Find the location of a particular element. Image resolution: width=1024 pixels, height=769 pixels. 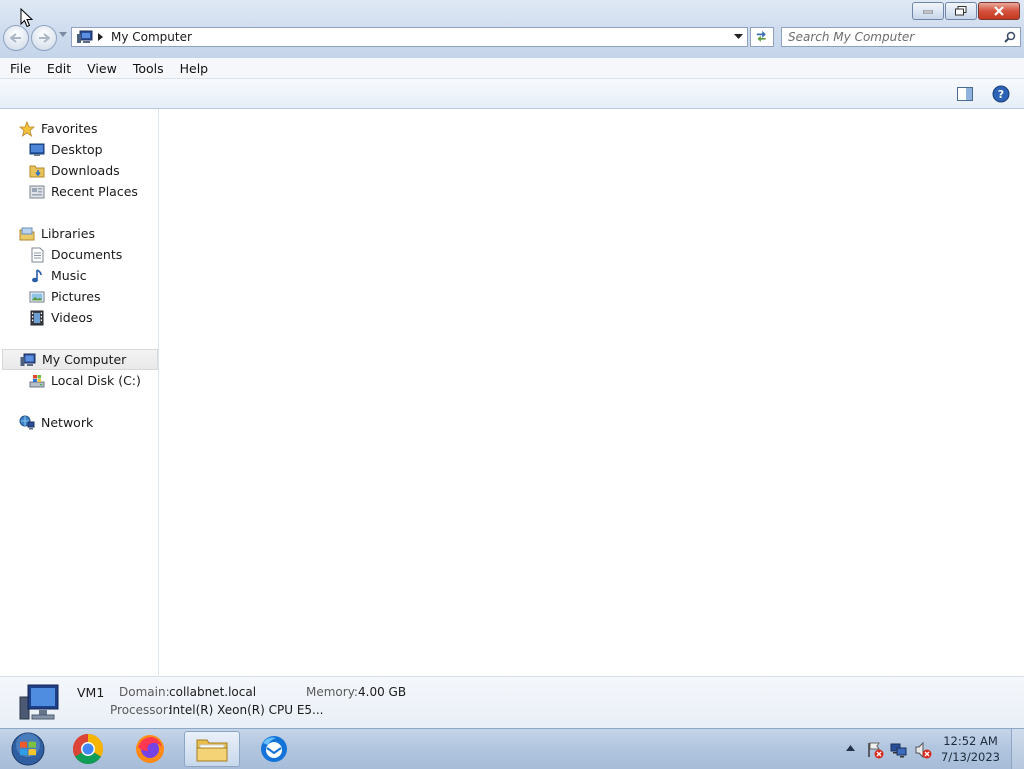

nav-my-computer: My Computer is located at coordinates (80, 359).